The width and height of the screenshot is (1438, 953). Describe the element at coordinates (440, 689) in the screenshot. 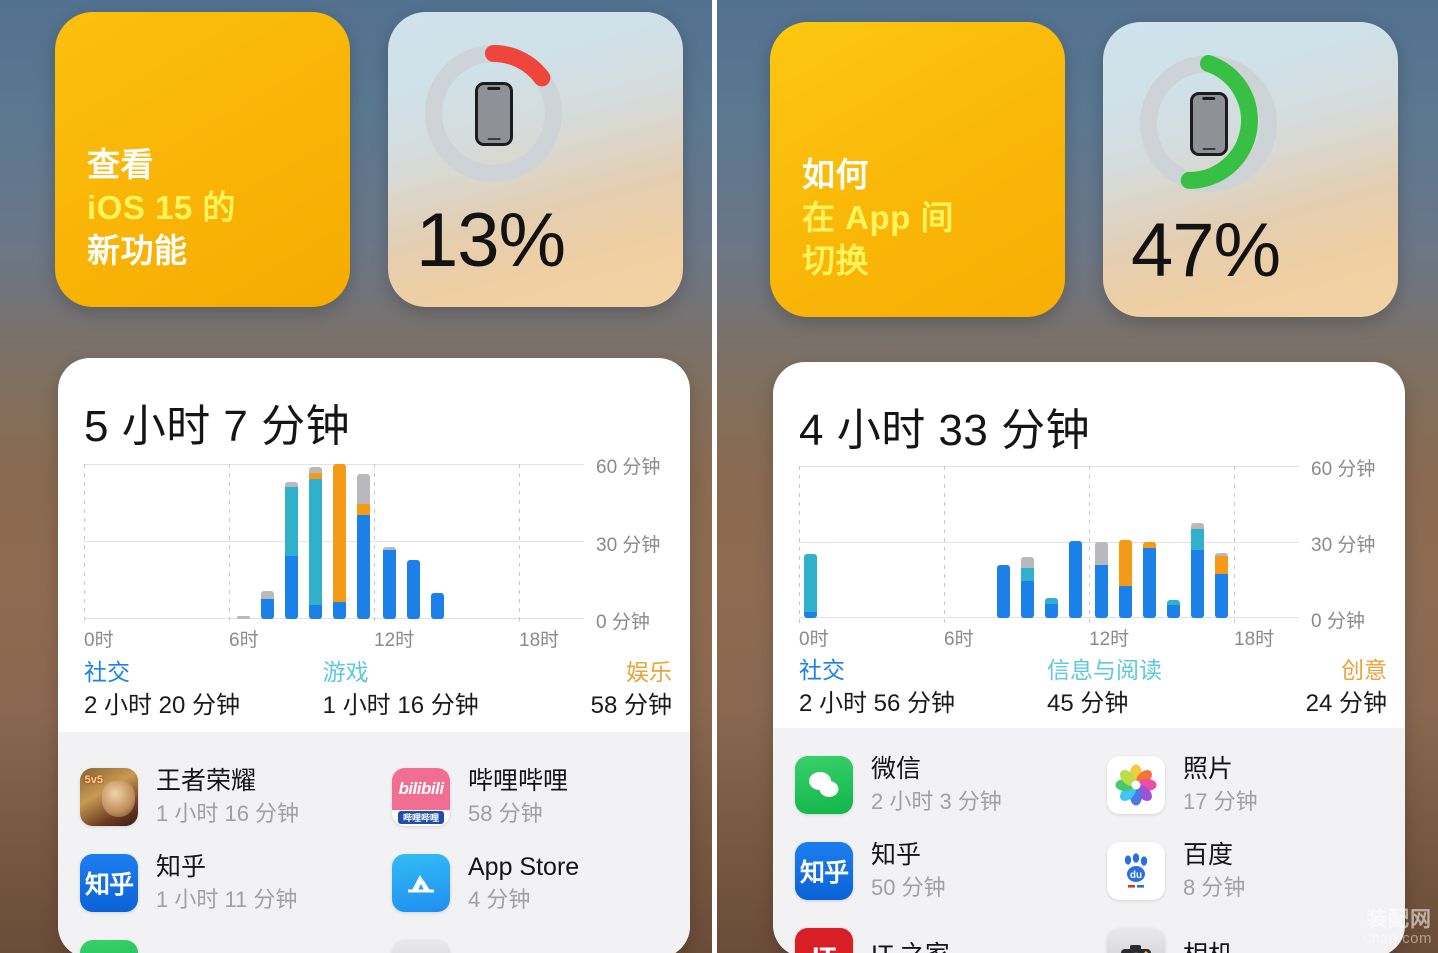

I see `category-games: 游戏 1 小时 16 分钟` at that location.